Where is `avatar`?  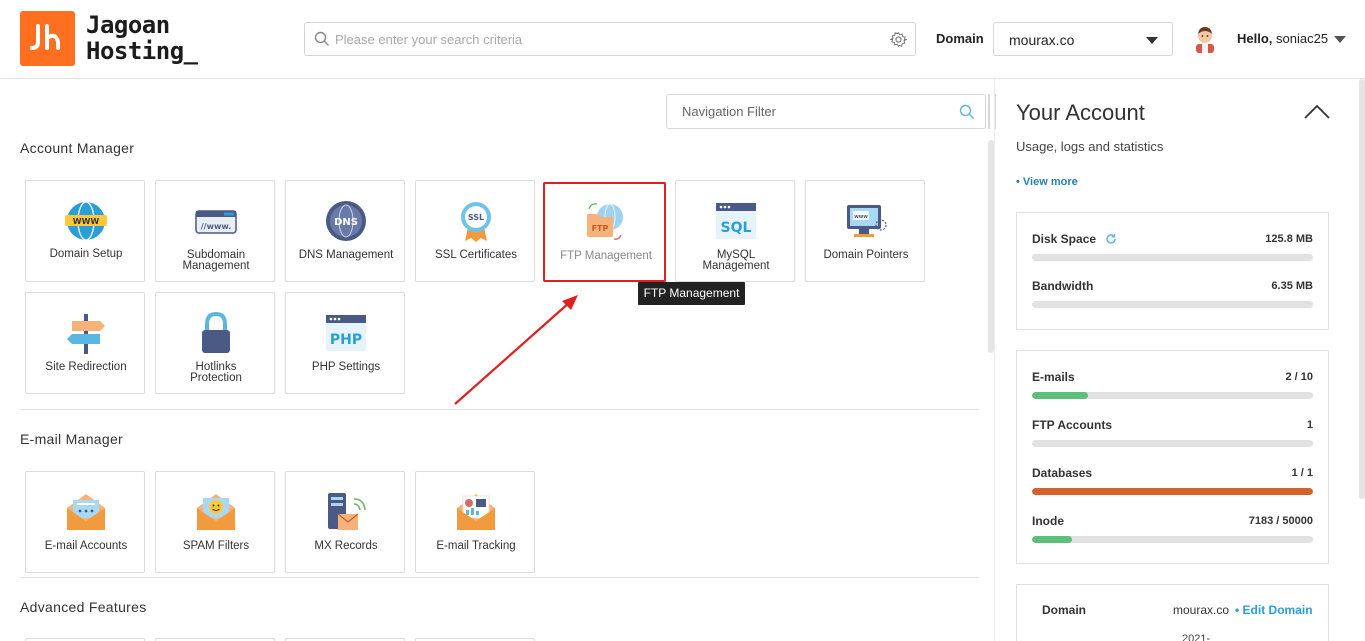 avatar is located at coordinates (1205, 39).